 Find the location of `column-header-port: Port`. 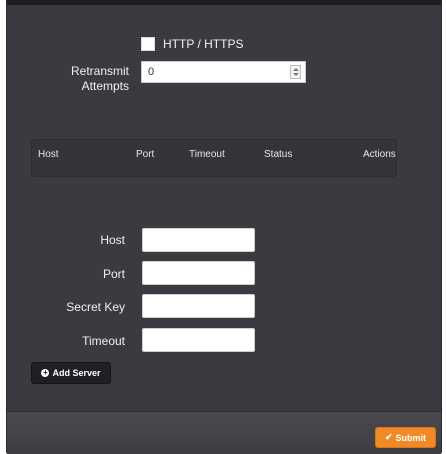

column-header-port: Port is located at coordinates (145, 154).